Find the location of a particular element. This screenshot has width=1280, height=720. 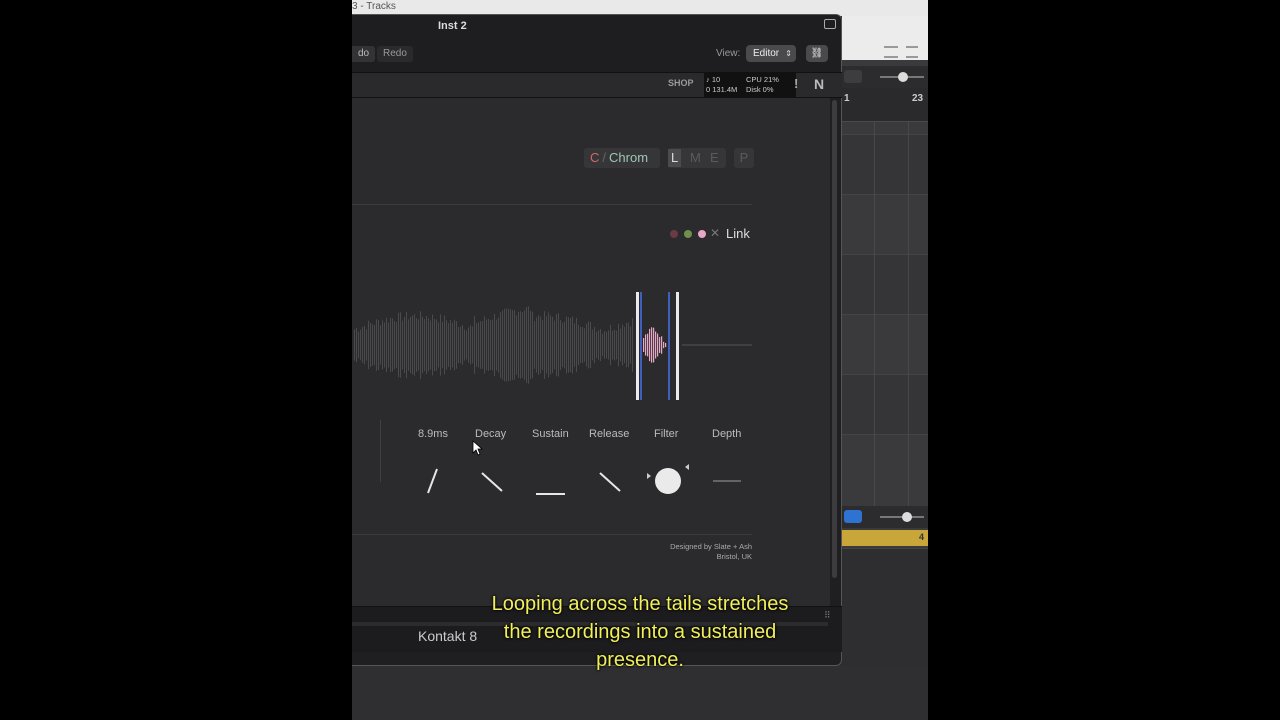

voices-count: ♪ 10 is located at coordinates (713, 79).